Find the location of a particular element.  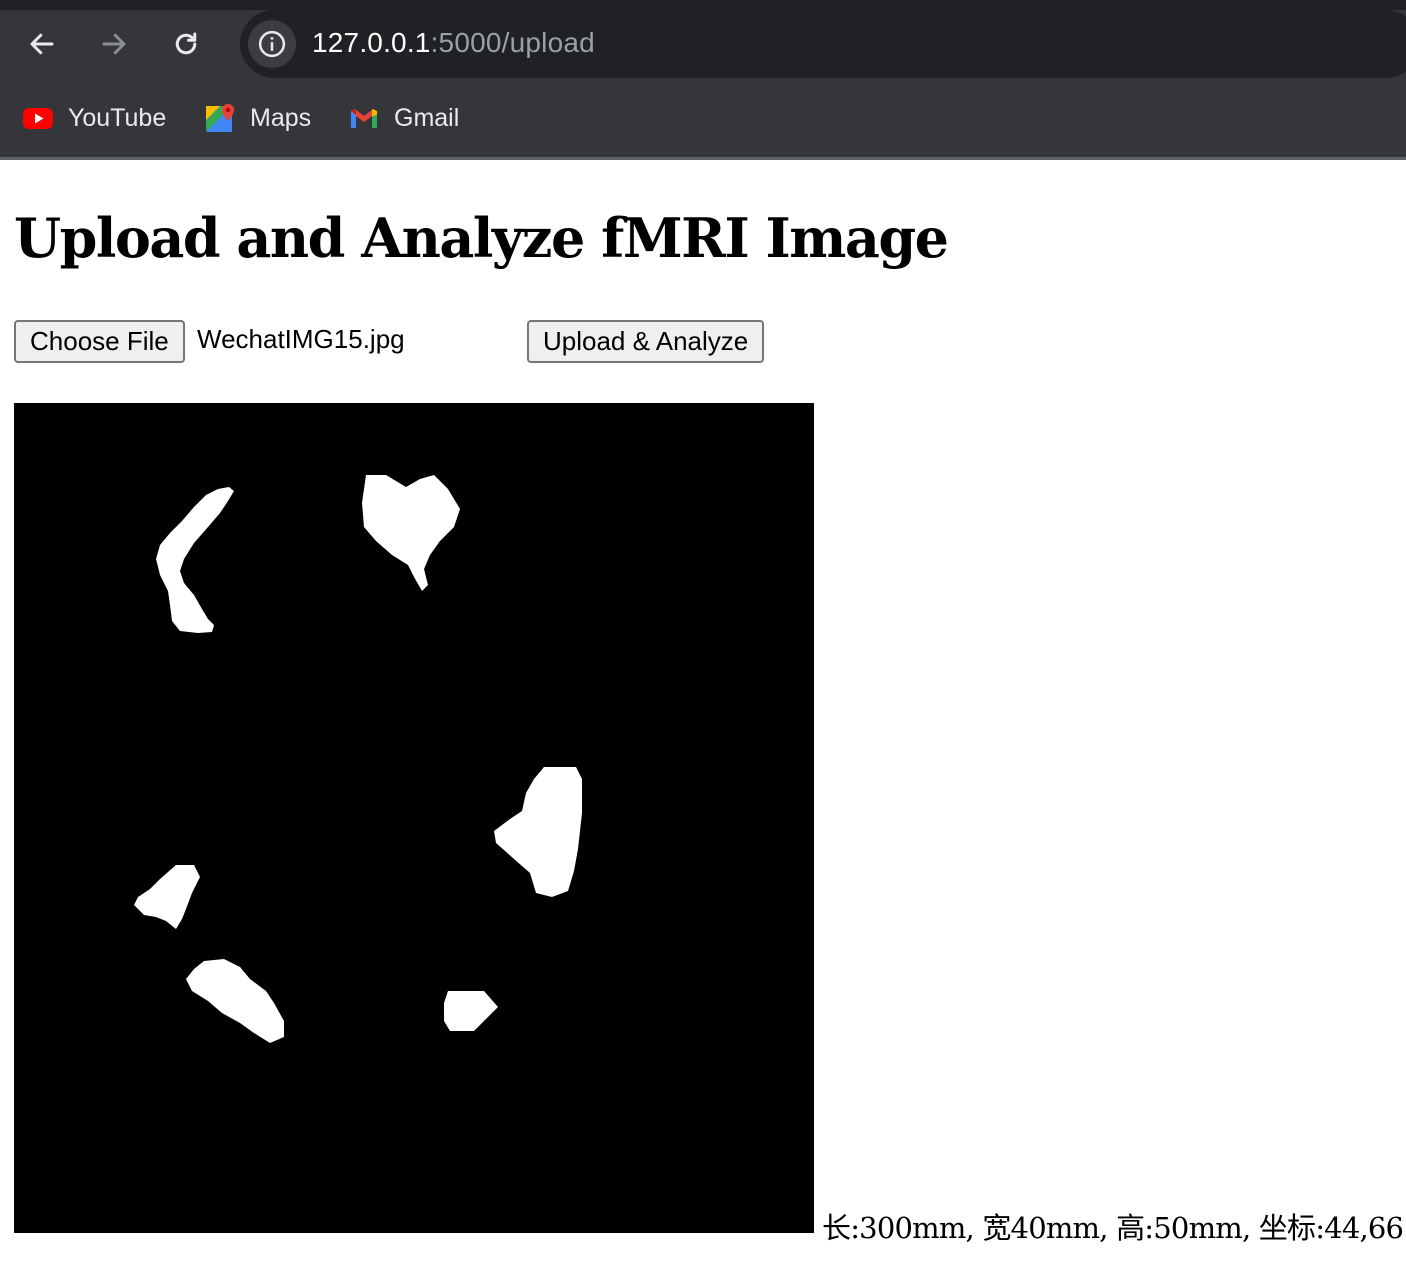

url-text: 127.0.0.1:5000/upload is located at coordinates (453, 43).